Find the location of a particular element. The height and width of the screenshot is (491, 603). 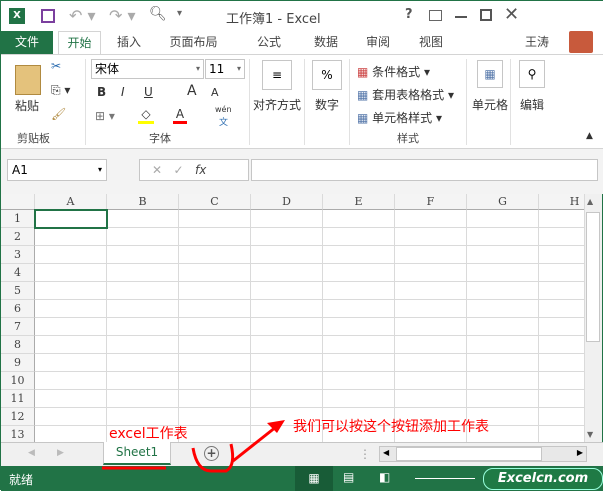

annotation-arrow is located at coordinates (193, 446).